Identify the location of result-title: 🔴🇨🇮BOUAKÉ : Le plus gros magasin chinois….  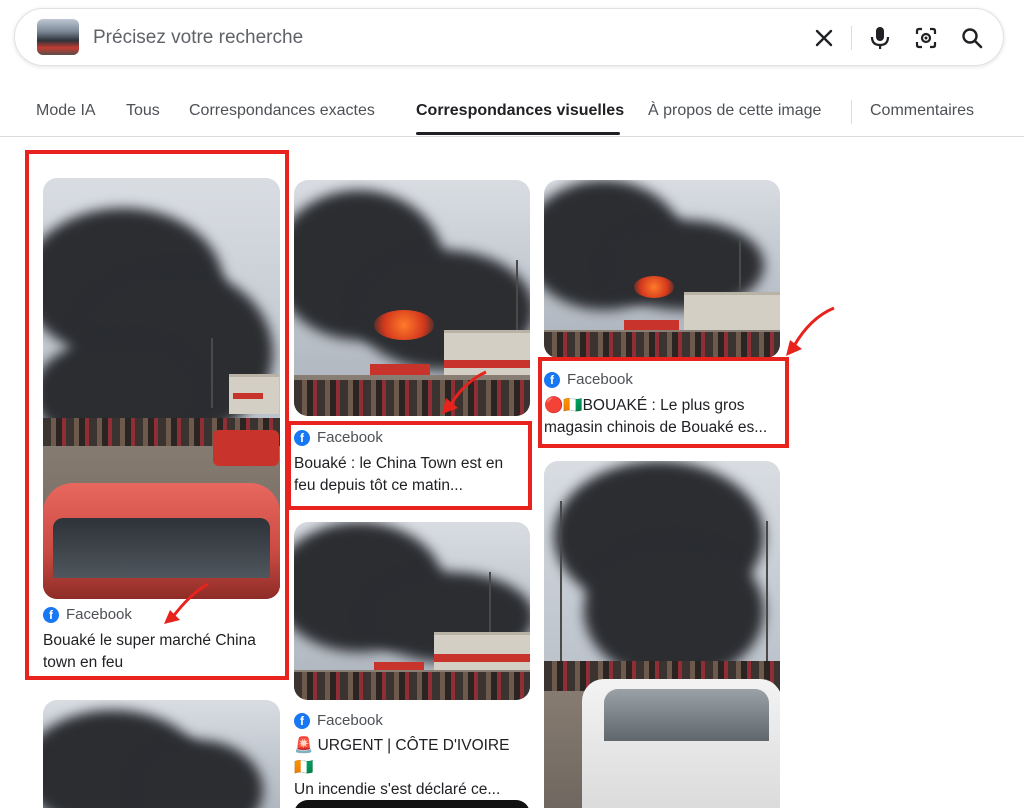
(662, 417).